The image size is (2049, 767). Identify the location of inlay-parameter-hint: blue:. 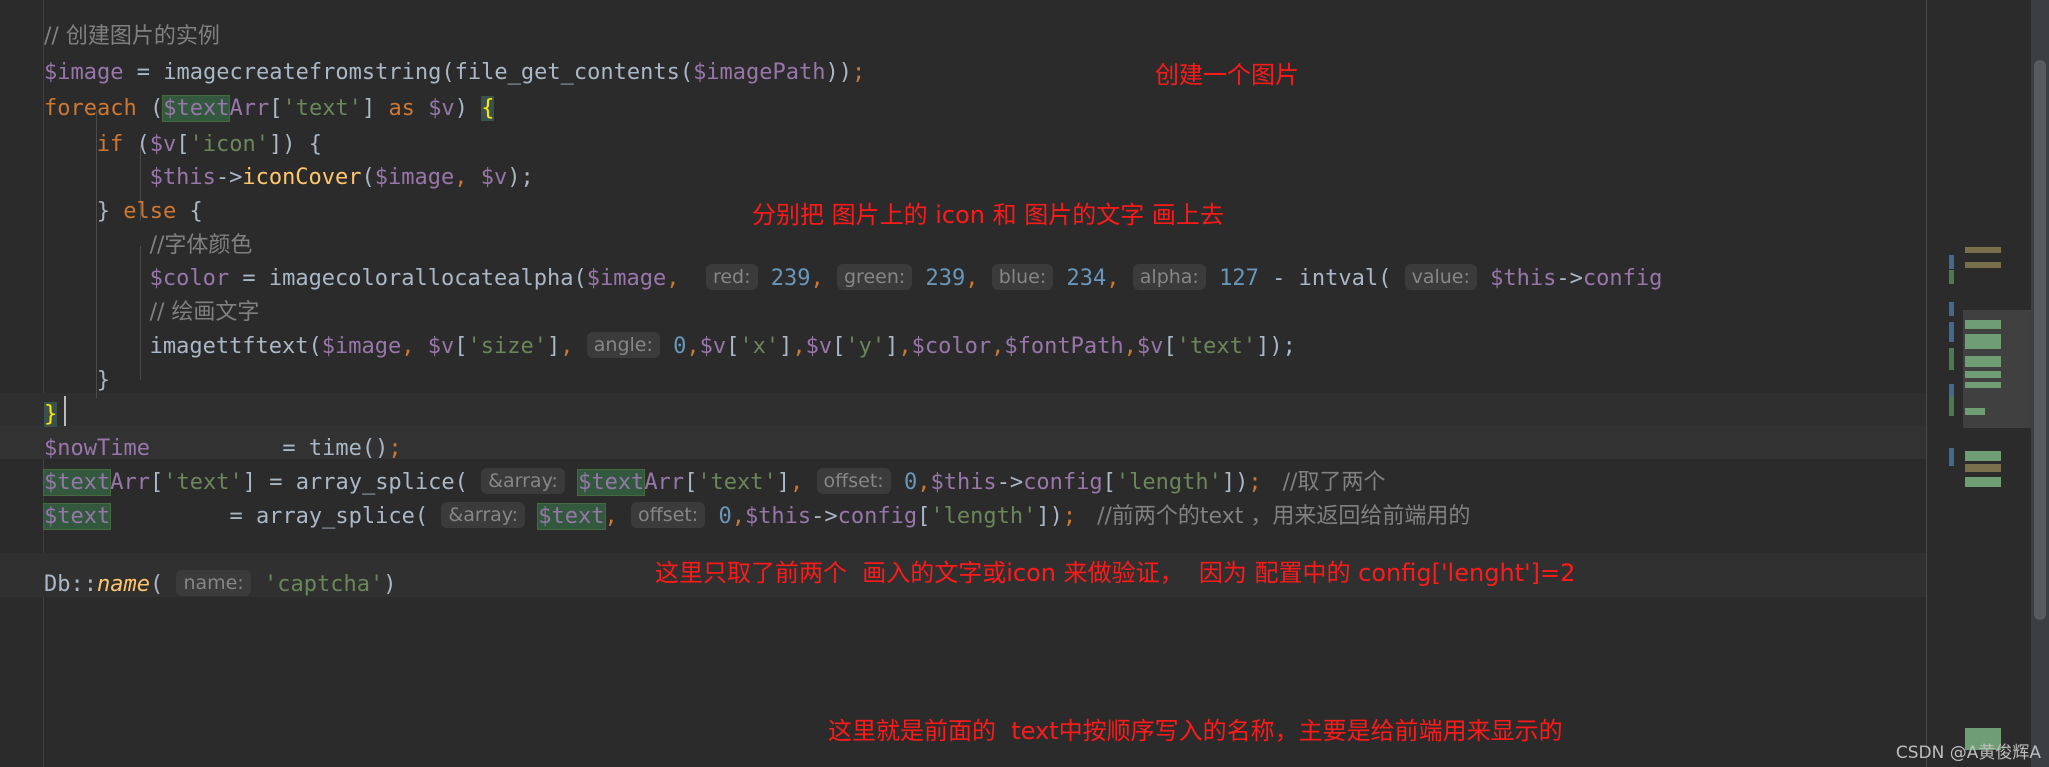
(1022, 277).